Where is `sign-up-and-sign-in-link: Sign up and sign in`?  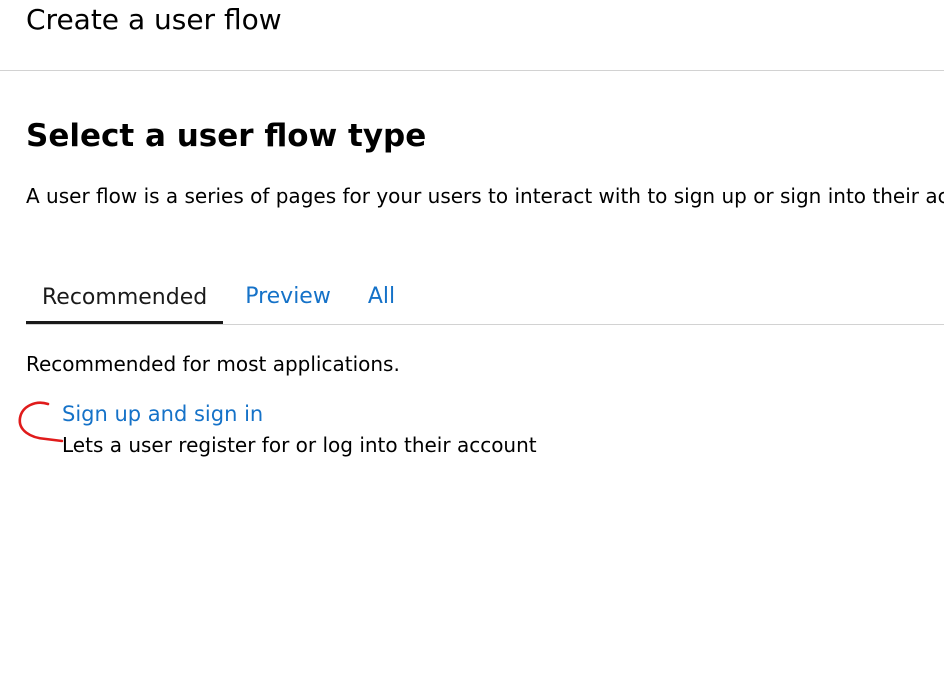 sign-up-and-sign-in-link: Sign up and sign in is located at coordinates (299, 414).